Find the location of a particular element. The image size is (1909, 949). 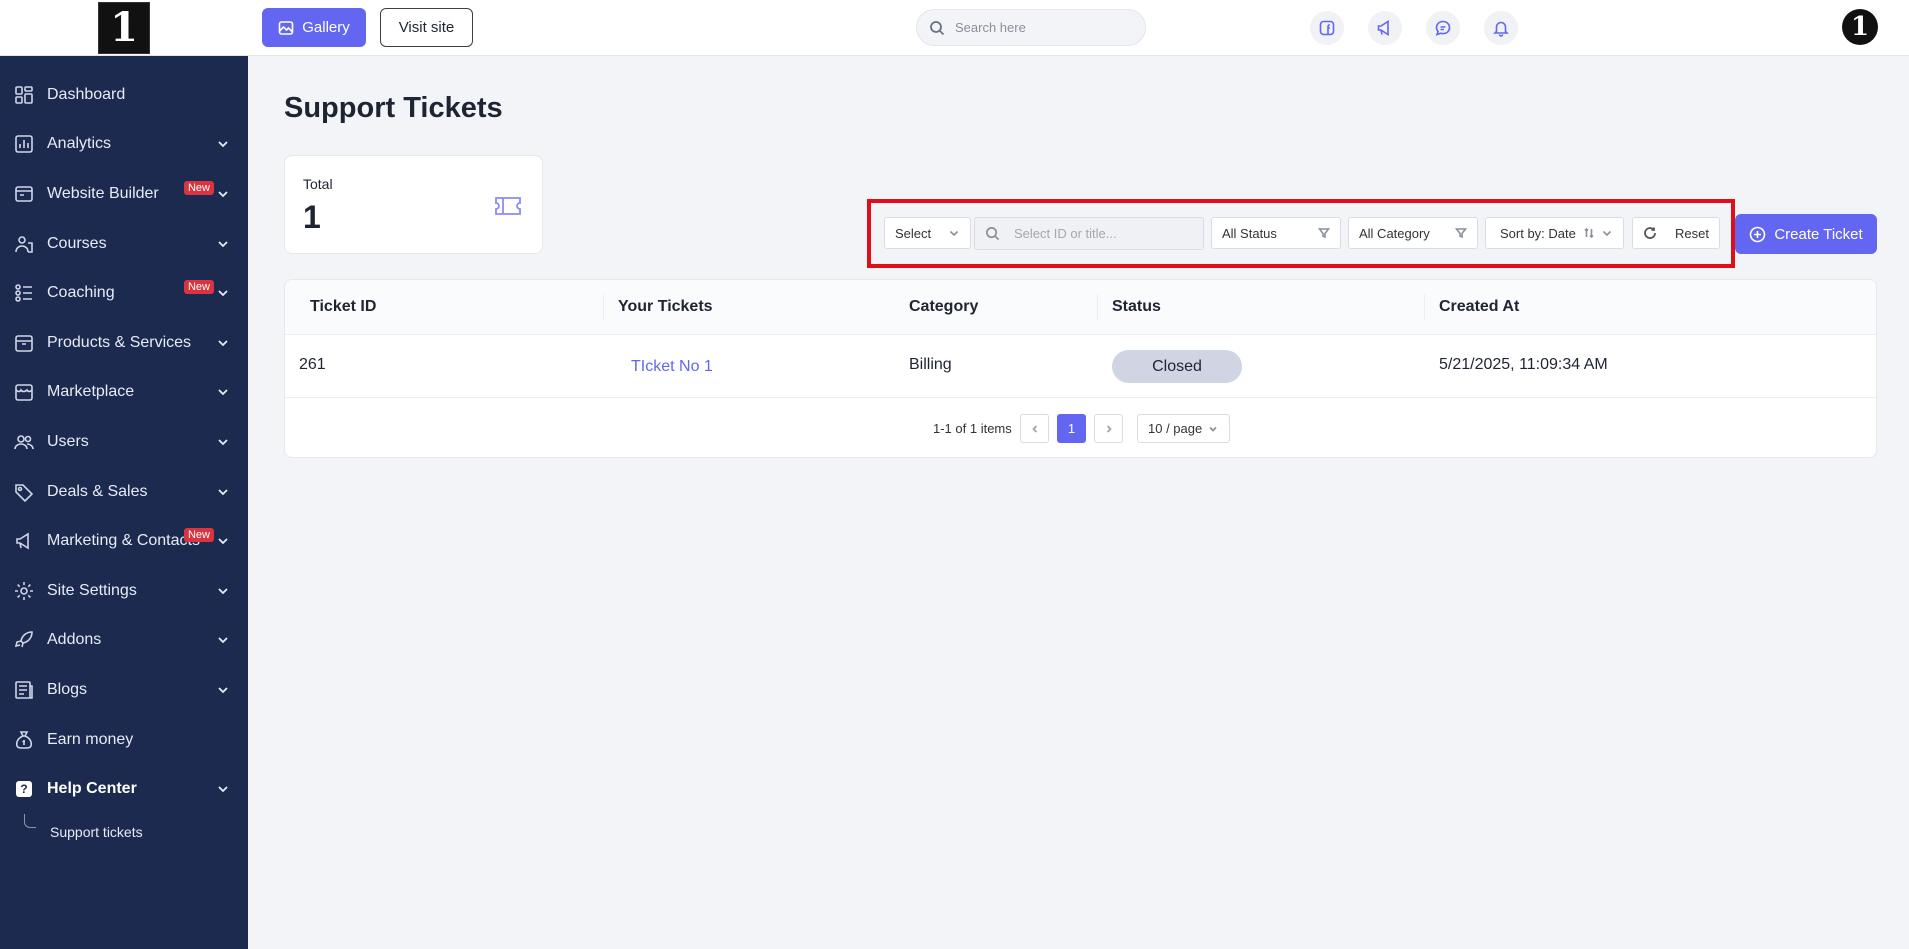

column-header-created-at: Created At is located at coordinates (1479, 307).